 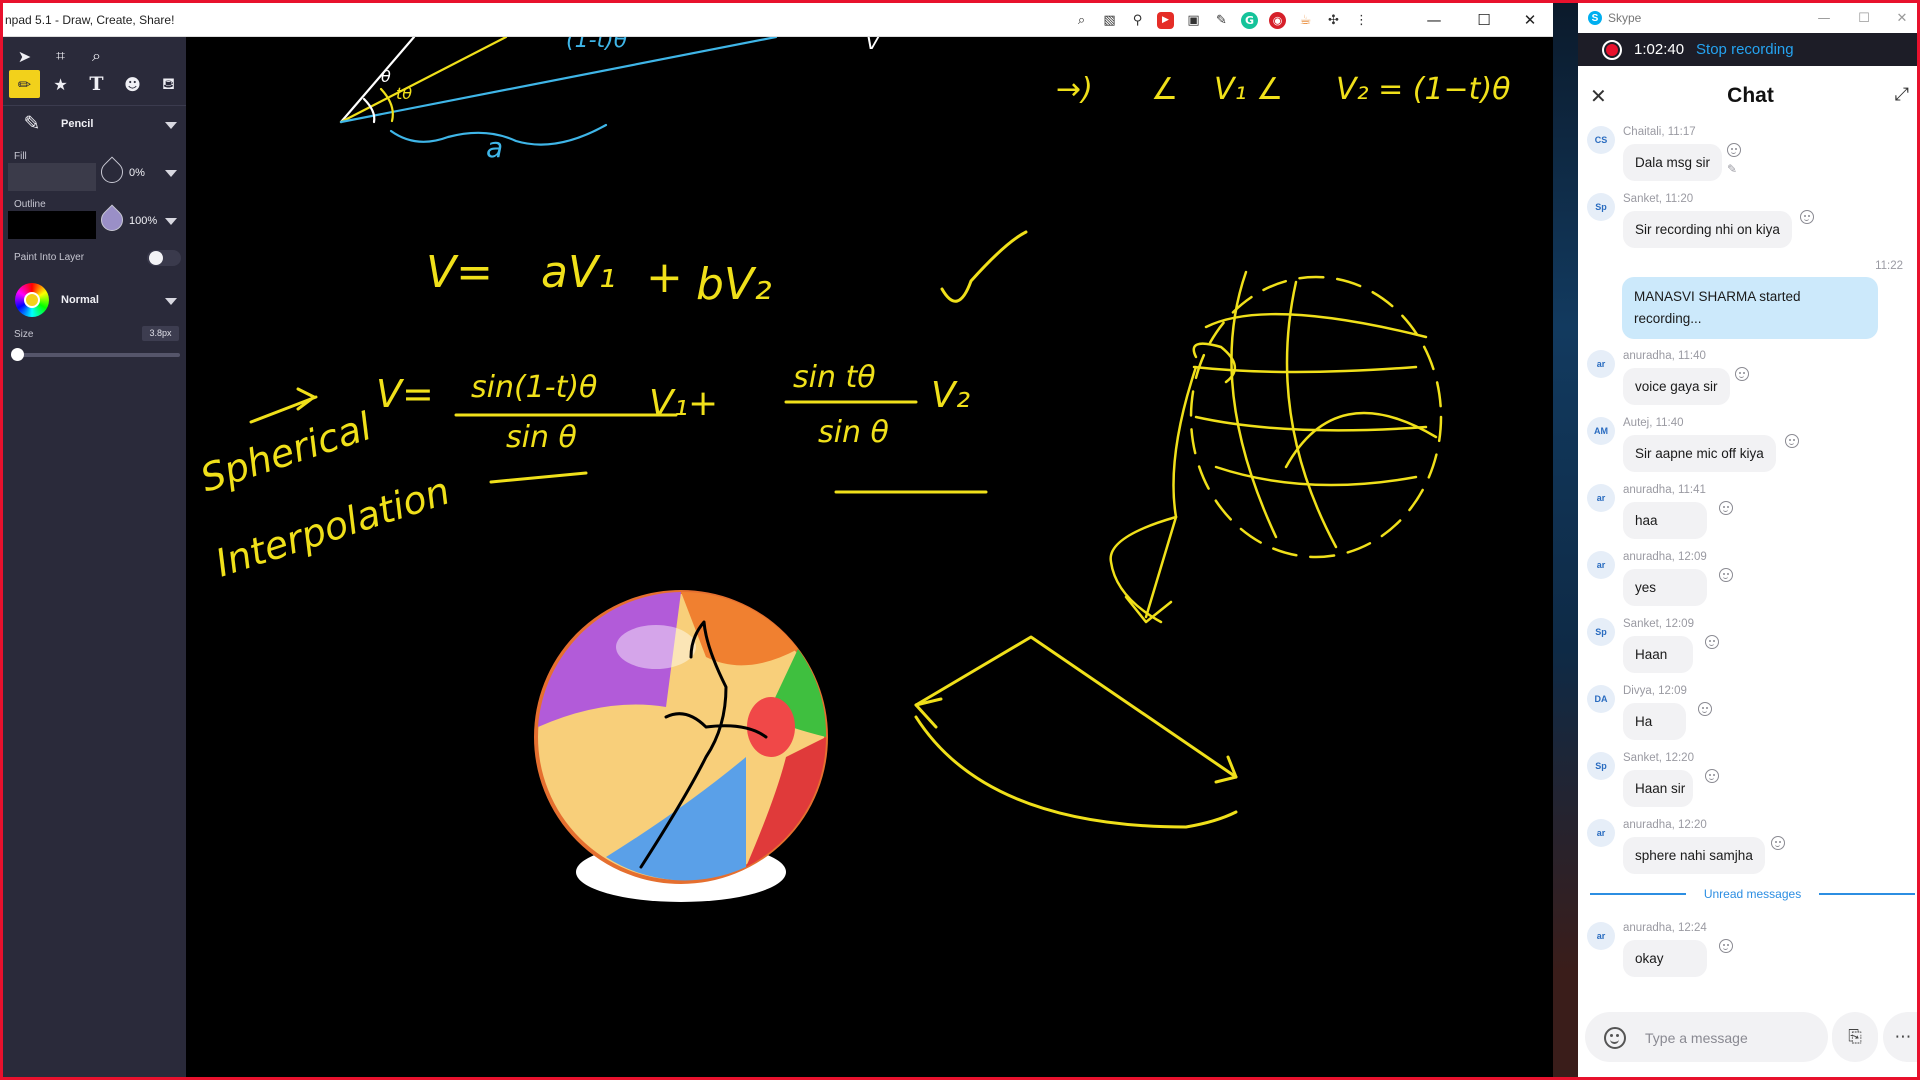 What do you see at coordinates (171, 125) in the screenshot?
I see `tool-options-chevron-icon` at bounding box center [171, 125].